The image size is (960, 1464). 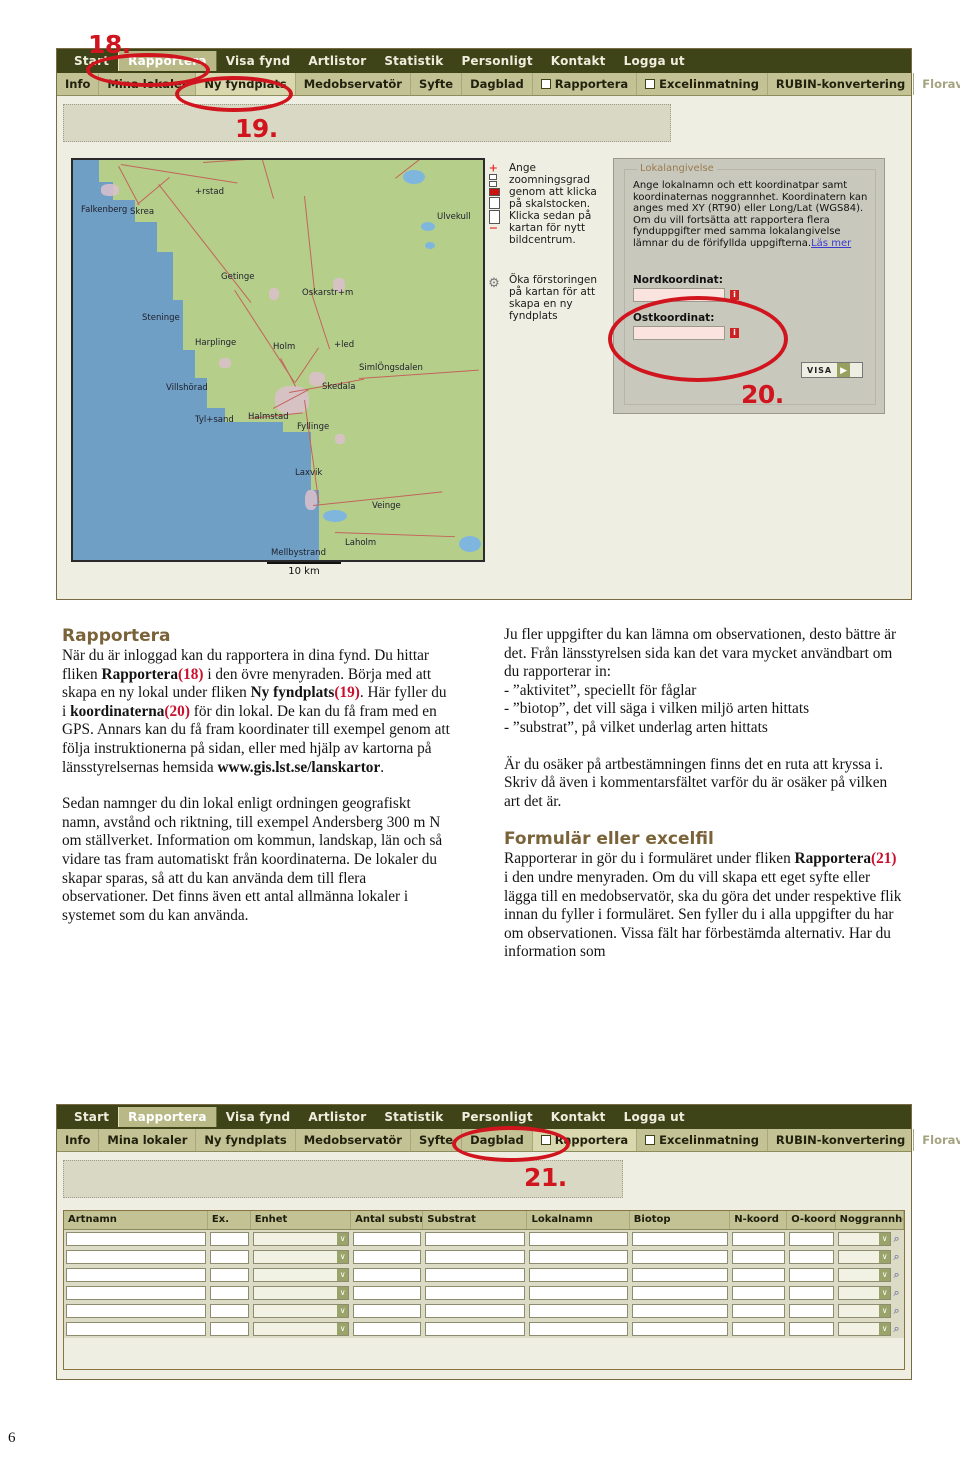 What do you see at coordinates (832, 370) in the screenshot?
I see `visa-button: VISA ▶` at bounding box center [832, 370].